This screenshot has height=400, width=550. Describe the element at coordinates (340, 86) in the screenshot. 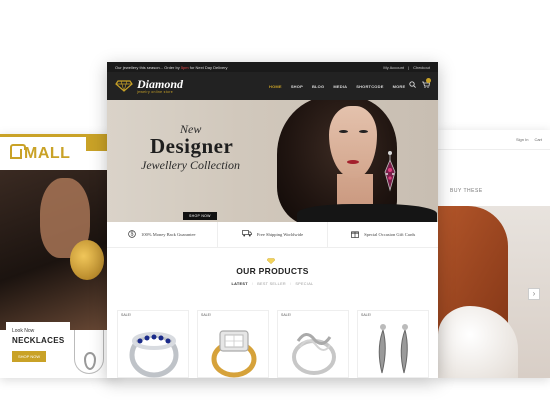

I see `nav-media: MEDIA` at that location.